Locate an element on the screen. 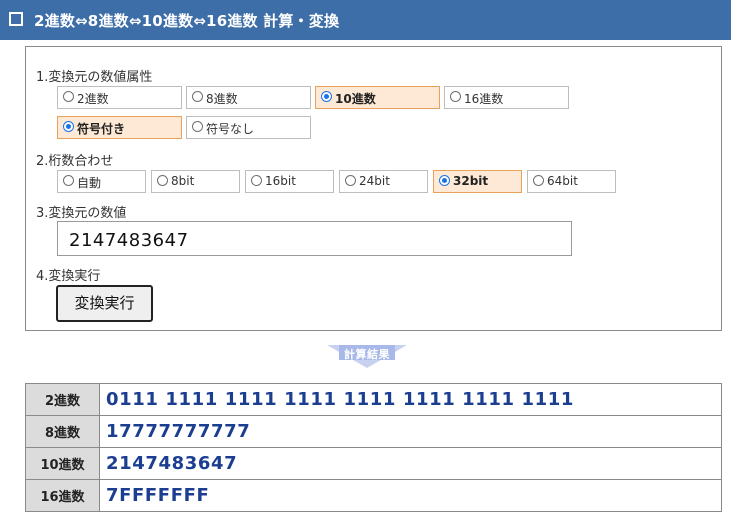 The height and width of the screenshot is (523, 741). radio-bits-24: 24bit is located at coordinates (383, 181).